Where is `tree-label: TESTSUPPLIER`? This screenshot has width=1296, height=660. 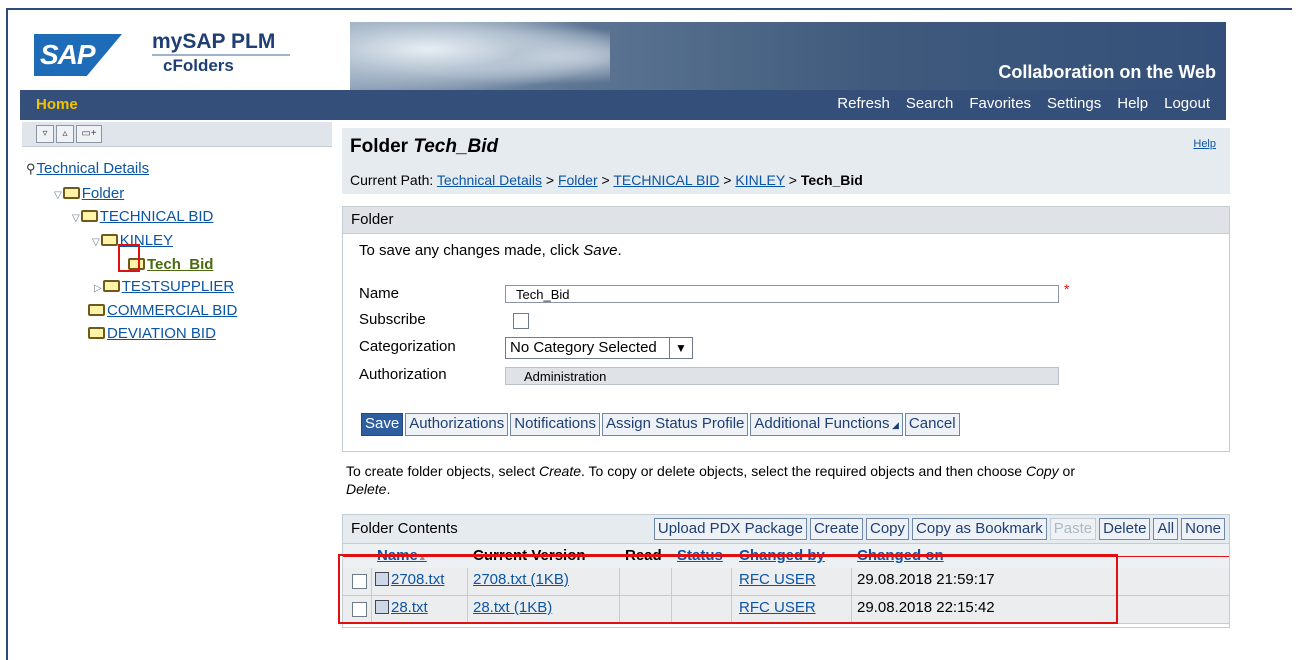
tree-label: TESTSUPPLIER is located at coordinates (178, 286).